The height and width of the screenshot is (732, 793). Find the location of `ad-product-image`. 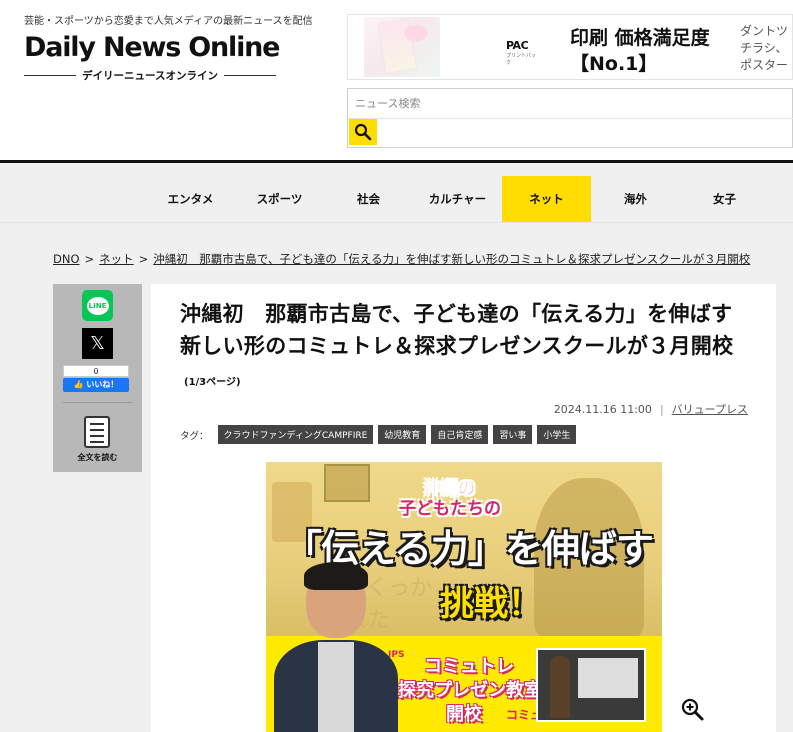

ad-product-image is located at coordinates (402, 47).